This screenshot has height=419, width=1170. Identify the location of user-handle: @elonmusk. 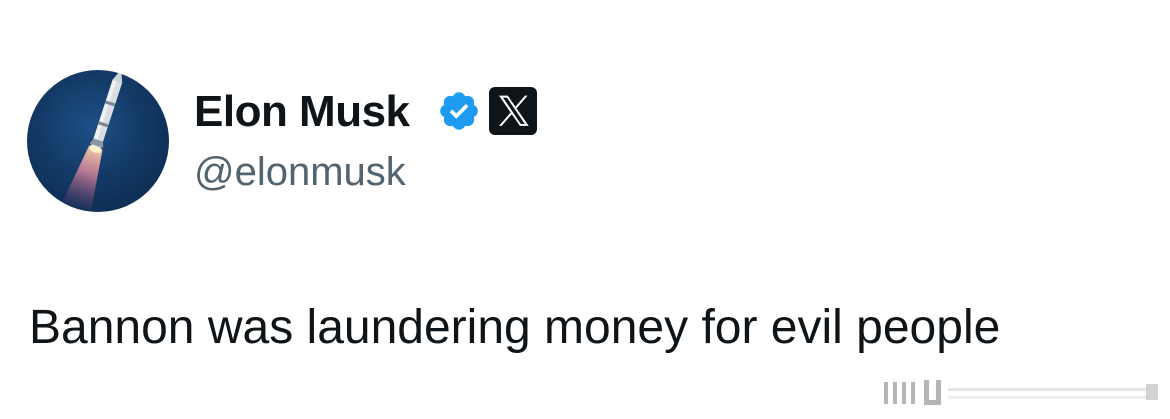
(300, 172).